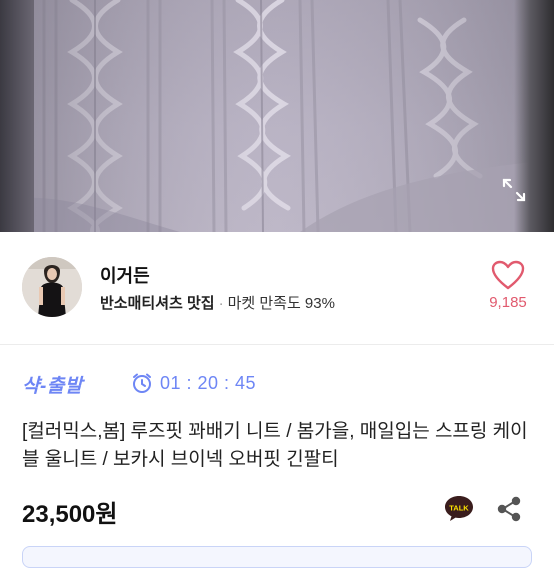  Describe the element at coordinates (70, 514) in the screenshot. I see `product-price: 23,500원` at that location.